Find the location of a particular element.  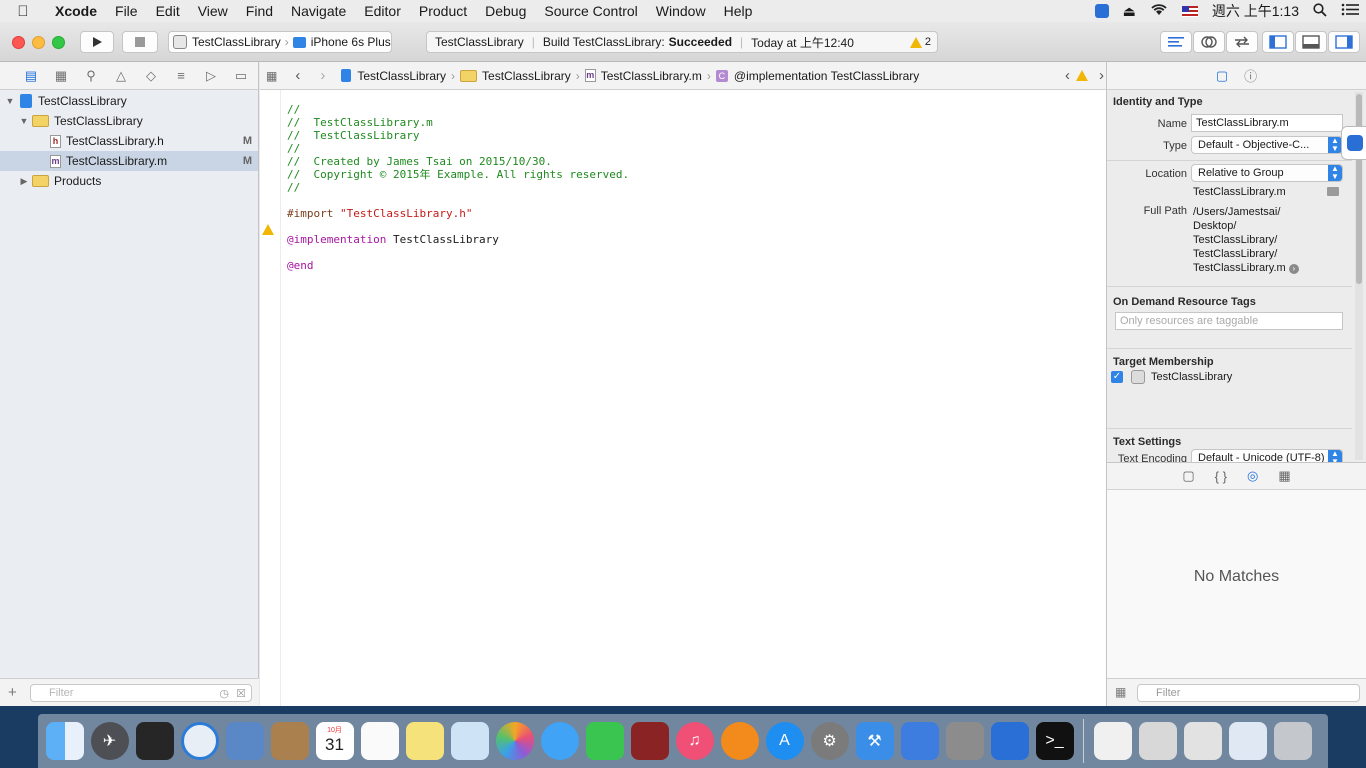

input-source-flag-icon is located at coordinates (1189, 11).